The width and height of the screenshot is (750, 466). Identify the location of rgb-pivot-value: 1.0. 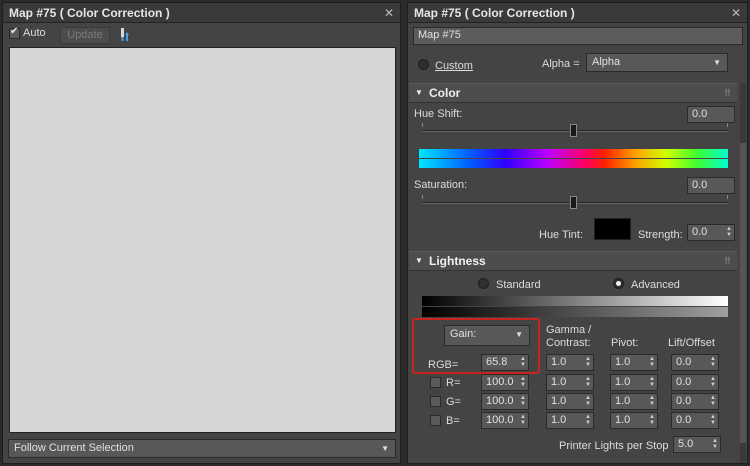
(623, 362).